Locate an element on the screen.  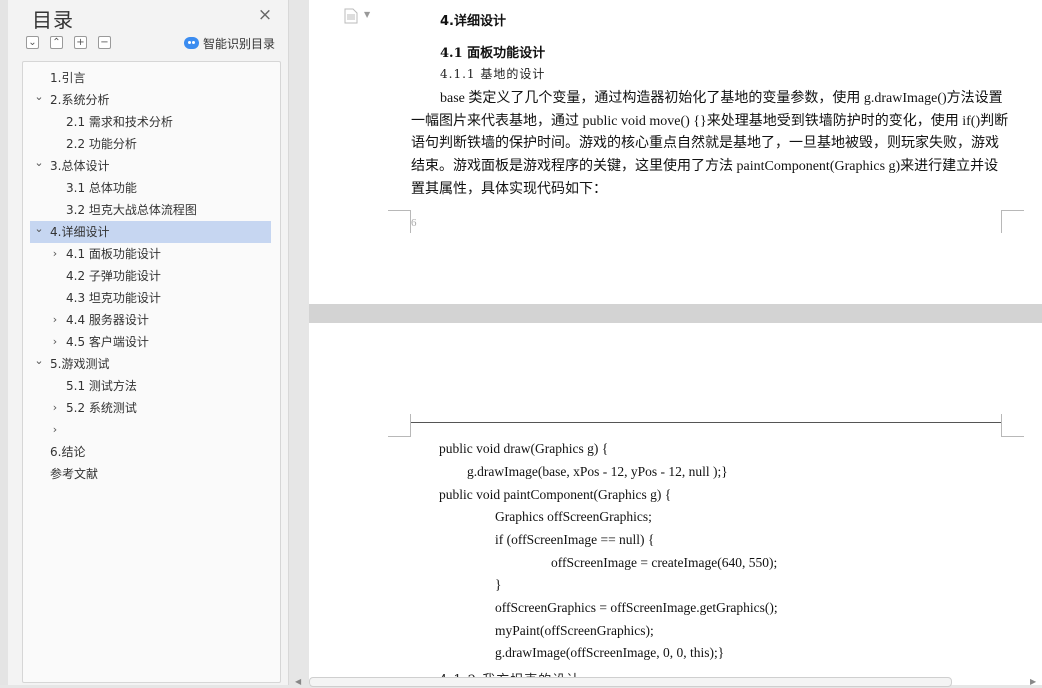
toc-item-label: 3.2 坦克大战总体流程图 is located at coordinates (131, 210).